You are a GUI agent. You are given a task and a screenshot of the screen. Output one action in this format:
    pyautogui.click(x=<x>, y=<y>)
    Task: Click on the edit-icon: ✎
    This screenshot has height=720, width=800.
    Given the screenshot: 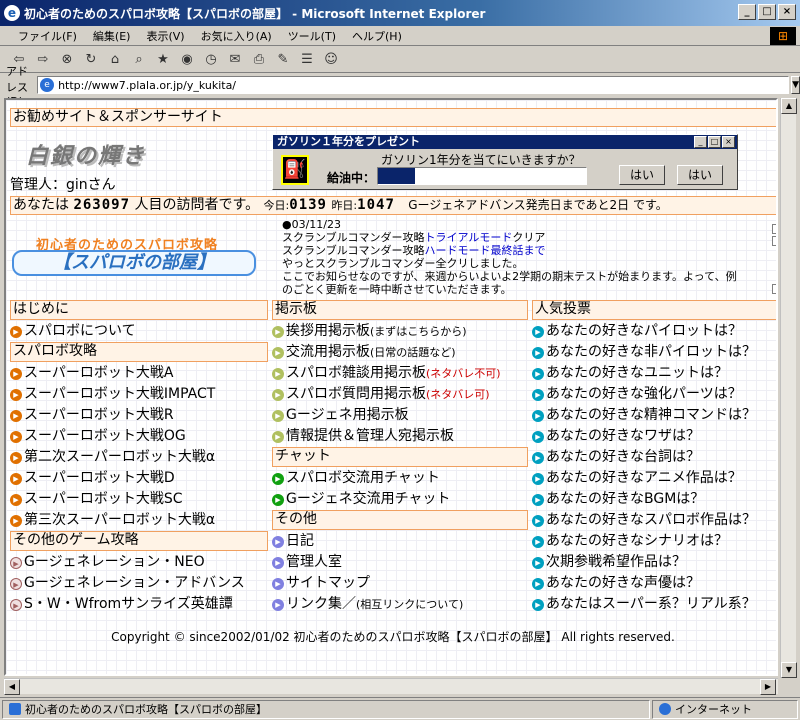 What is the action you would take?
    pyautogui.click(x=283, y=60)
    